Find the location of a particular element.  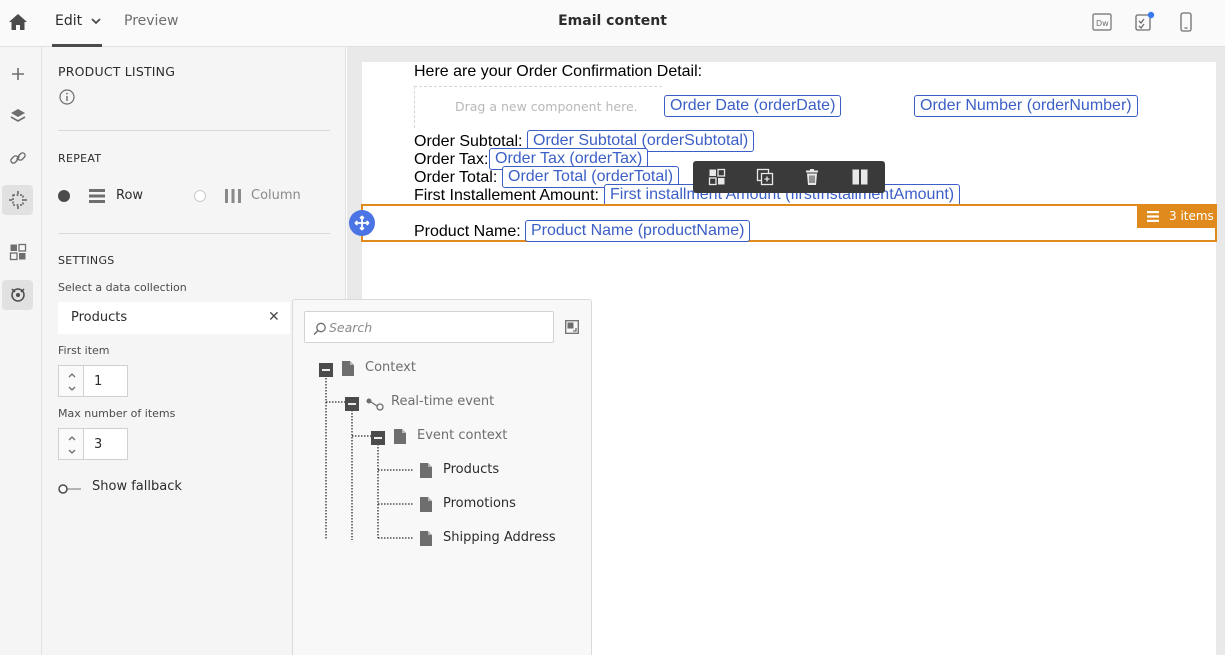

drop-zone: Drag a new component here. is located at coordinates (538, 107).